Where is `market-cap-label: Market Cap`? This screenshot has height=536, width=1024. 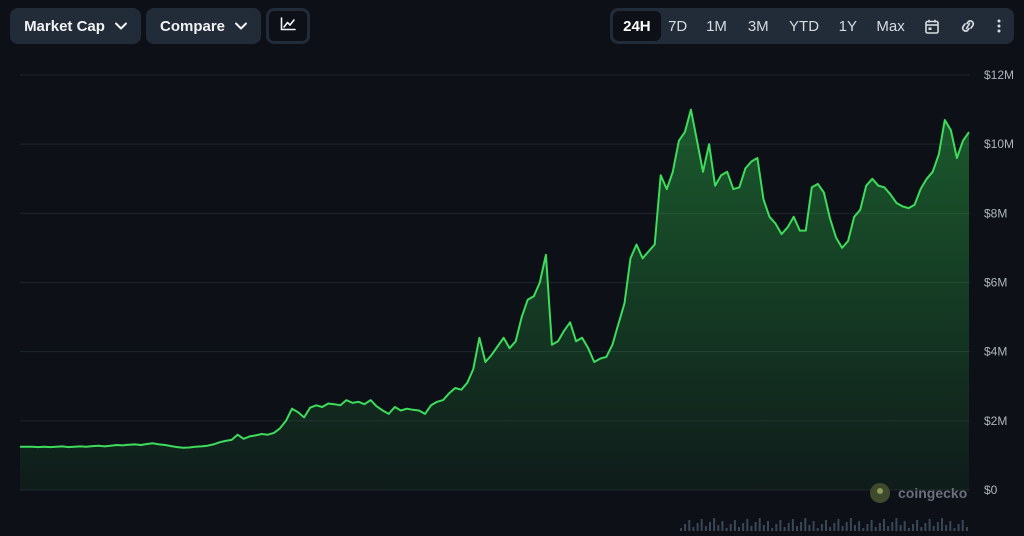 market-cap-label: Market Cap is located at coordinates (64, 26).